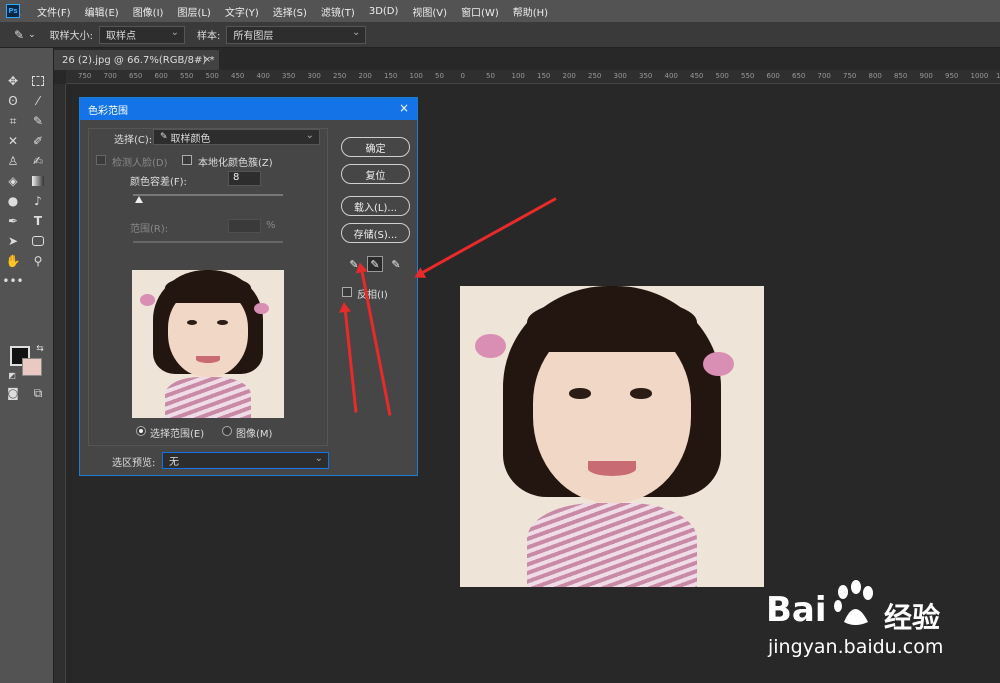  What do you see at coordinates (620, 76) in the screenshot?
I see `ruler-tick-label: 300` at bounding box center [620, 76].